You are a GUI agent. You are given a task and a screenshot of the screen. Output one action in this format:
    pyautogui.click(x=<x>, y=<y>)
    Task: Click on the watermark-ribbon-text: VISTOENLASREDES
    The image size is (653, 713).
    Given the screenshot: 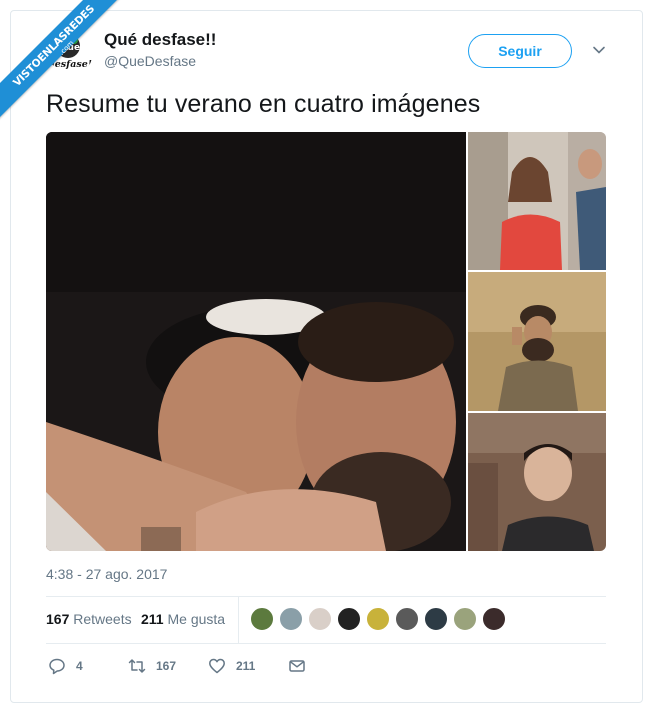 What is the action you would take?
    pyautogui.click(x=67, y=63)
    